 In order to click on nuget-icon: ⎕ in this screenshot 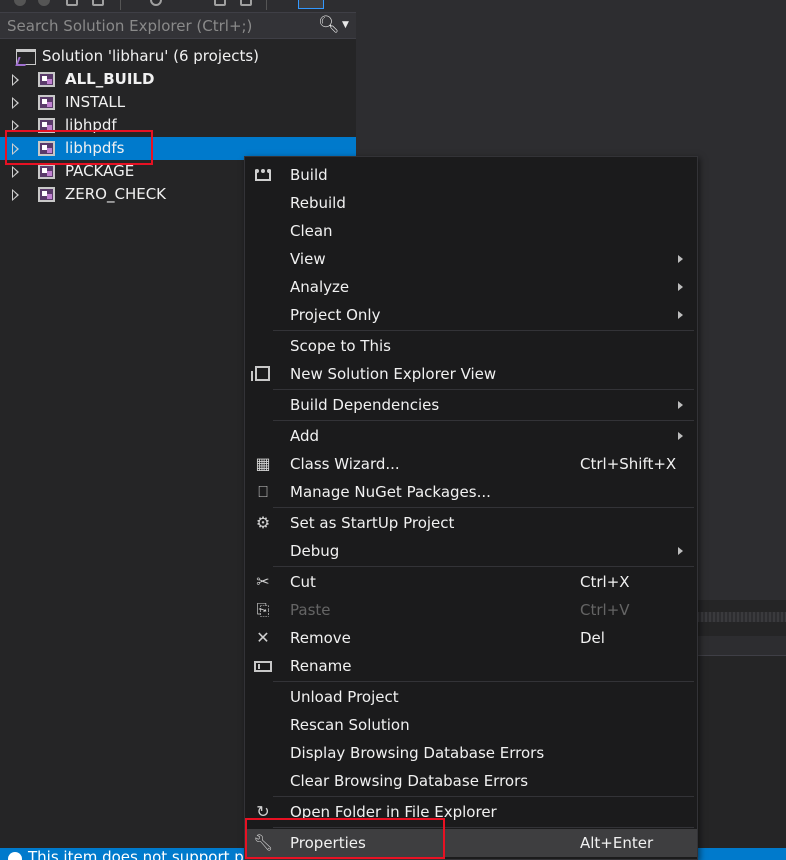, I will do `click(263, 491)`.